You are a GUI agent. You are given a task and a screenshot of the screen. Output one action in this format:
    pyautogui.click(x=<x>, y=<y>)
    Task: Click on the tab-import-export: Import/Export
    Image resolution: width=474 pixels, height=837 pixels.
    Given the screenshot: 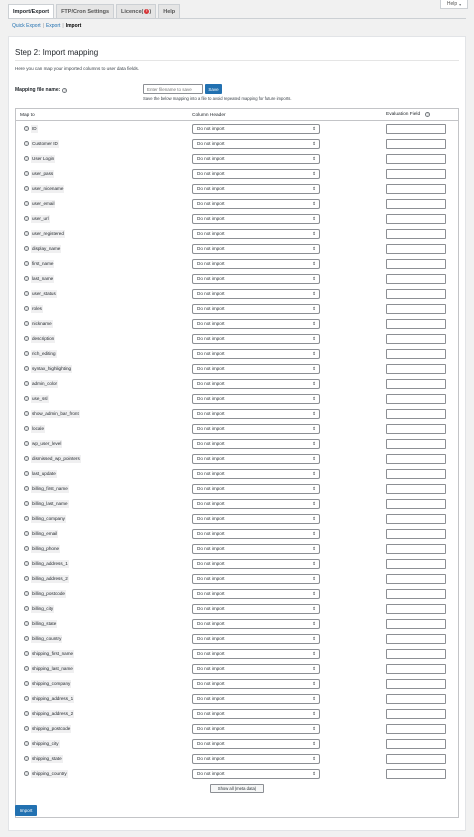 What is the action you would take?
    pyautogui.click(x=31, y=11)
    